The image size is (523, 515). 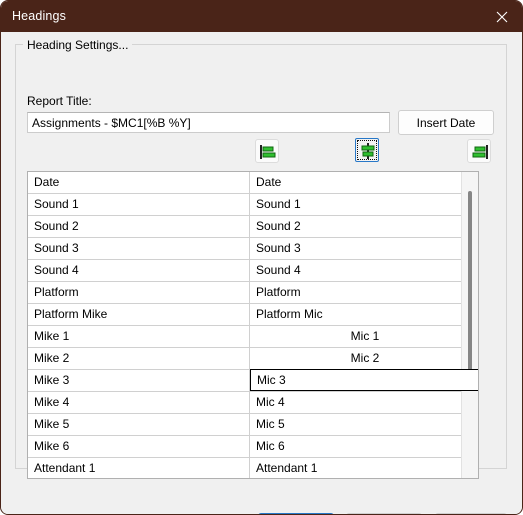 I want to click on table-row: Mike 2 Mic 2, so click(x=253, y=359).